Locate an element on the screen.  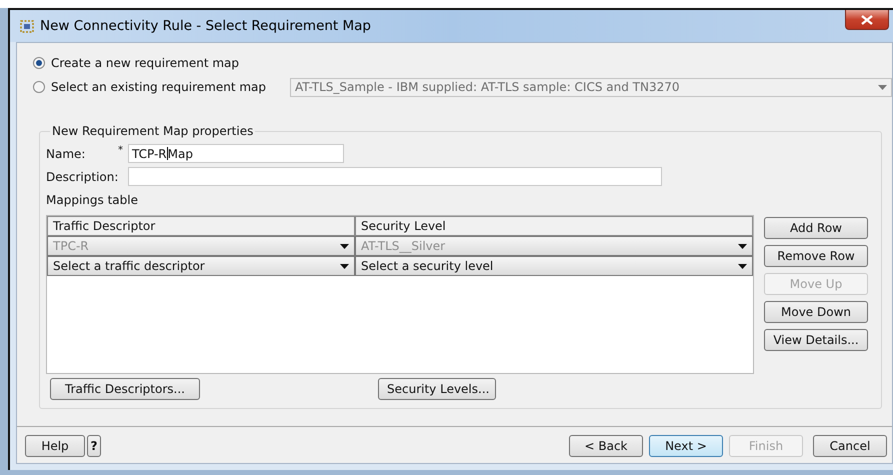
close-button is located at coordinates (867, 20).